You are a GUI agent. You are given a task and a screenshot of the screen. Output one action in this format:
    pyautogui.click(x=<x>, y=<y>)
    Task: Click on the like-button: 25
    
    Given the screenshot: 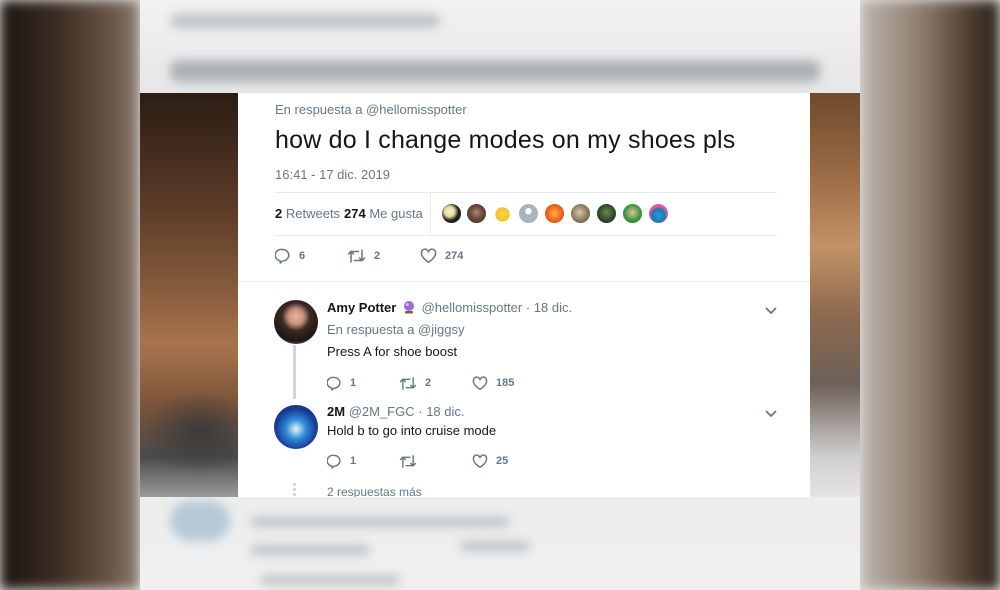 What is the action you would take?
    pyautogui.click(x=490, y=461)
    